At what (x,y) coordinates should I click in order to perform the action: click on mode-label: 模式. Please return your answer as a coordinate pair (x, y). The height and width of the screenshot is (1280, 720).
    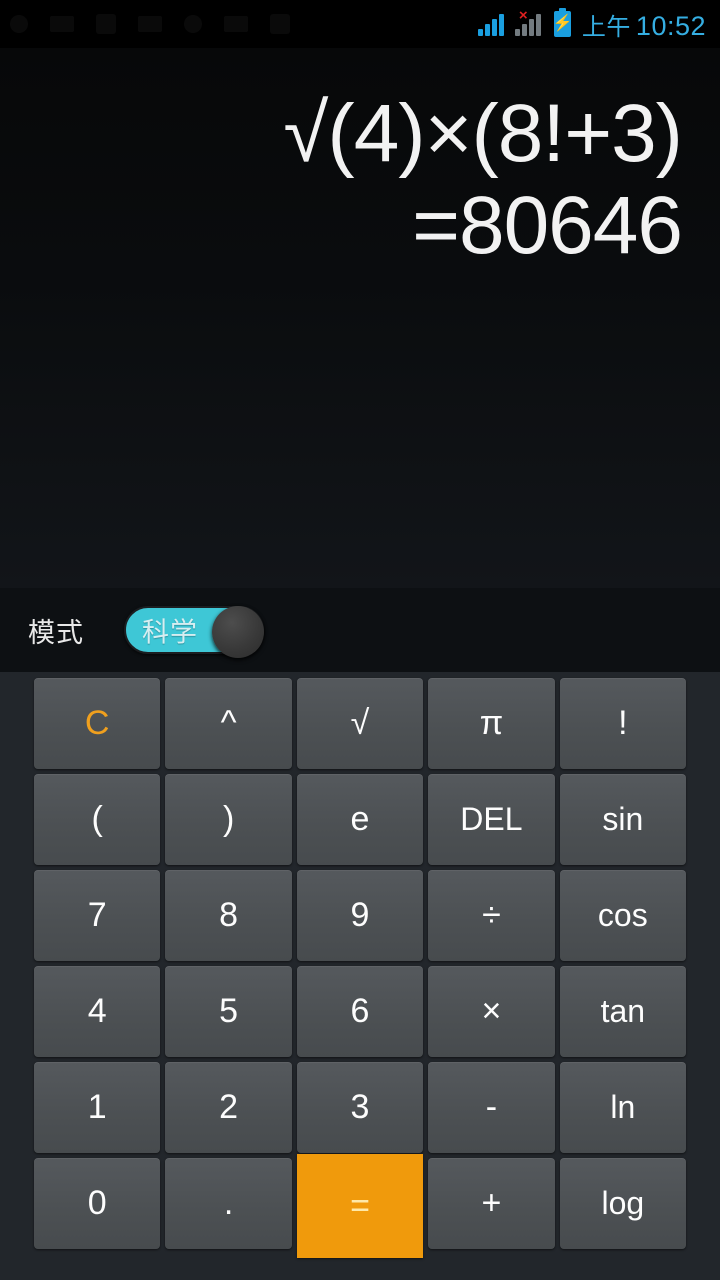
    Looking at the image, I should click on (56, 632).